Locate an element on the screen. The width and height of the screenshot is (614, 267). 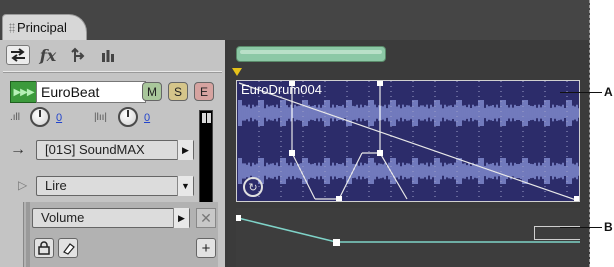
automation-lane is located at coordinates (408, 237).